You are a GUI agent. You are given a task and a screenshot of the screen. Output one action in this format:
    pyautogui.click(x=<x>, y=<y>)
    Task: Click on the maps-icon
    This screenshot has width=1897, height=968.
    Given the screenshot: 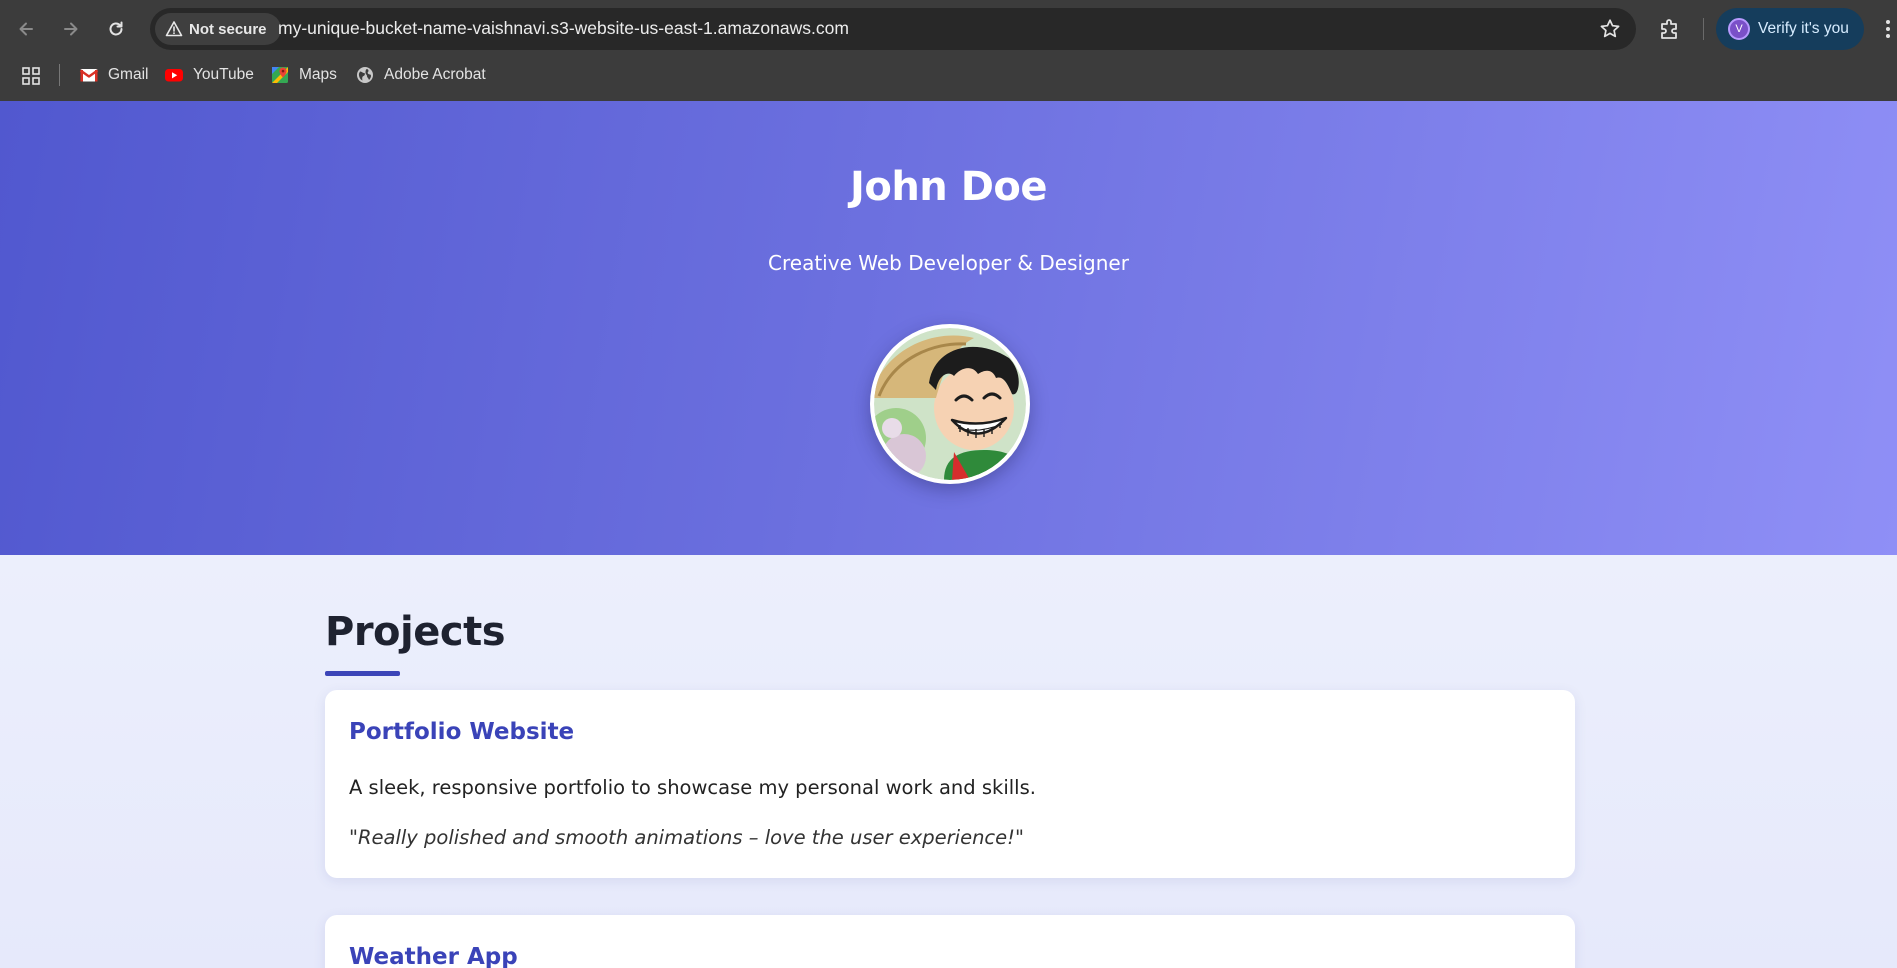 What is the action you would take?
    pyautogui.click(x=280, y=75)
    